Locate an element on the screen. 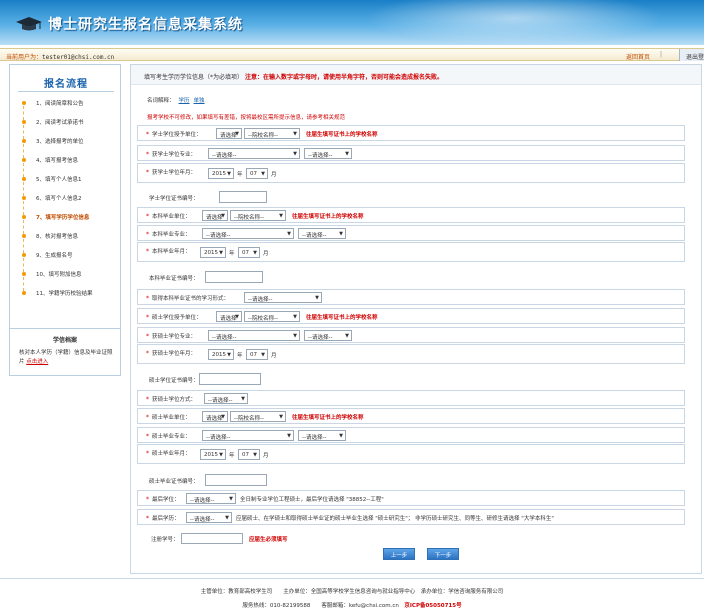 The height and width of the screenshot is (613, 704). bachelor_year-year-select: 2015 ▼ is located at coordinates (221, 173).